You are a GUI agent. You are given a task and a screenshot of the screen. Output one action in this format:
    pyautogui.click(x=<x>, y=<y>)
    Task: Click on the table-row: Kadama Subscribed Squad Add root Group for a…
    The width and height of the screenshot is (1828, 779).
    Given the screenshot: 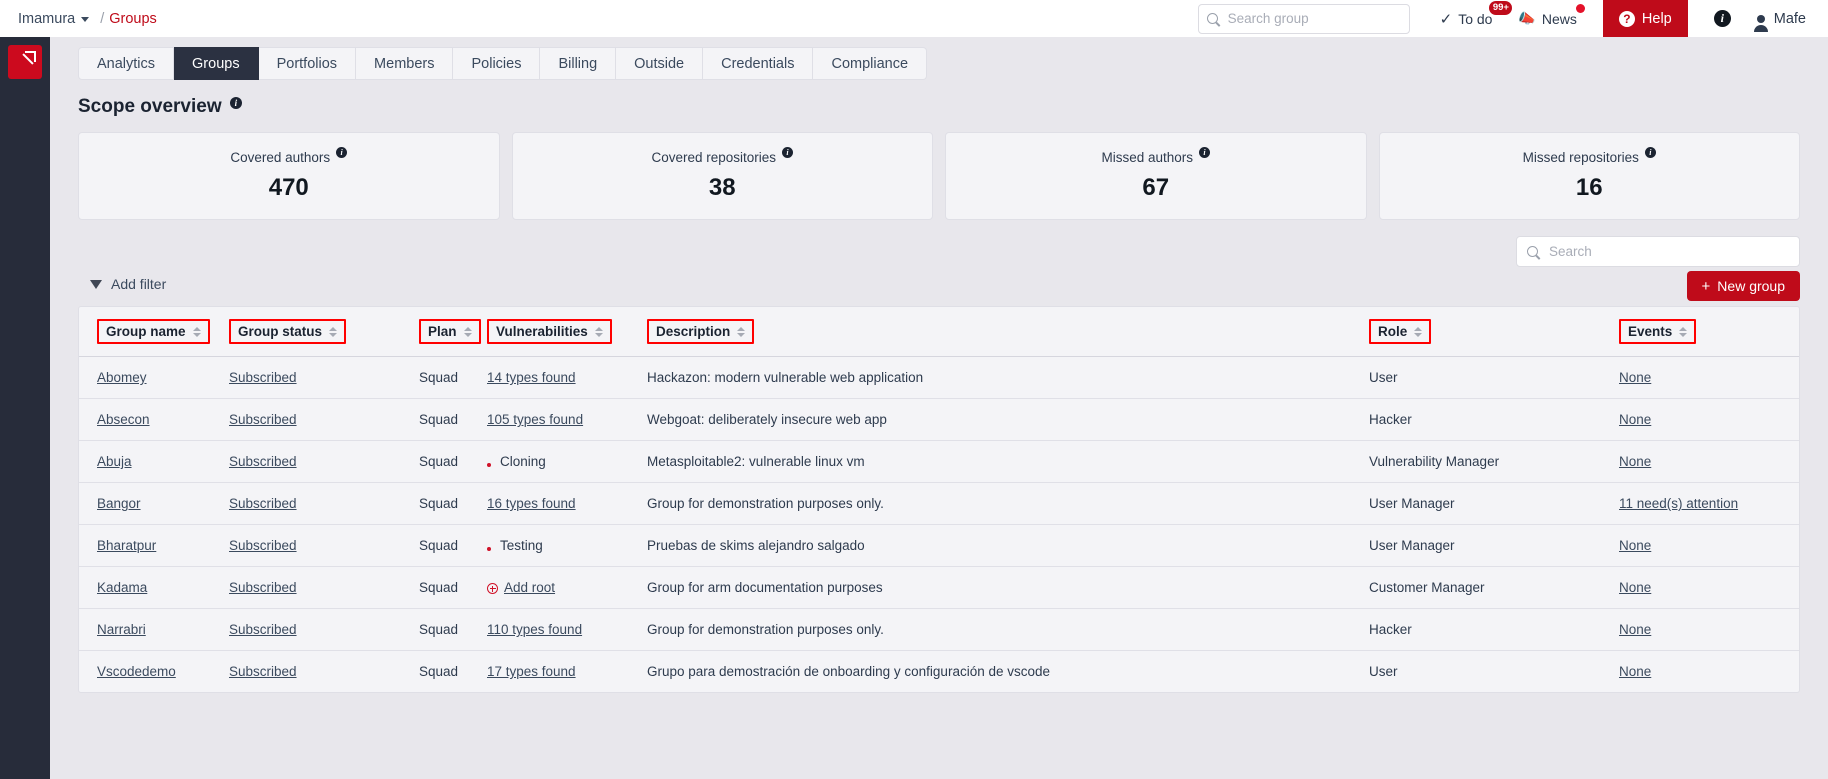 What is the action you would take?
    pyautogui.click(x=939, y=587)
    